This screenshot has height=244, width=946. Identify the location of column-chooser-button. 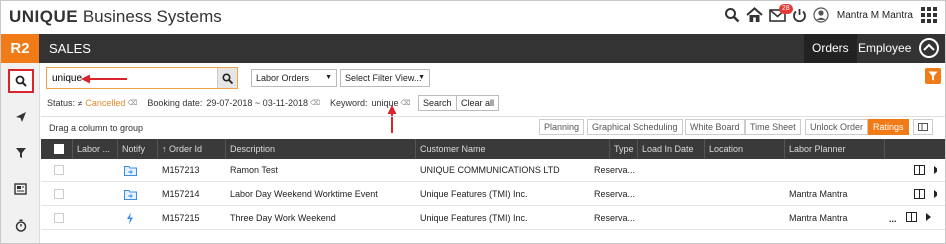
(923, 127).